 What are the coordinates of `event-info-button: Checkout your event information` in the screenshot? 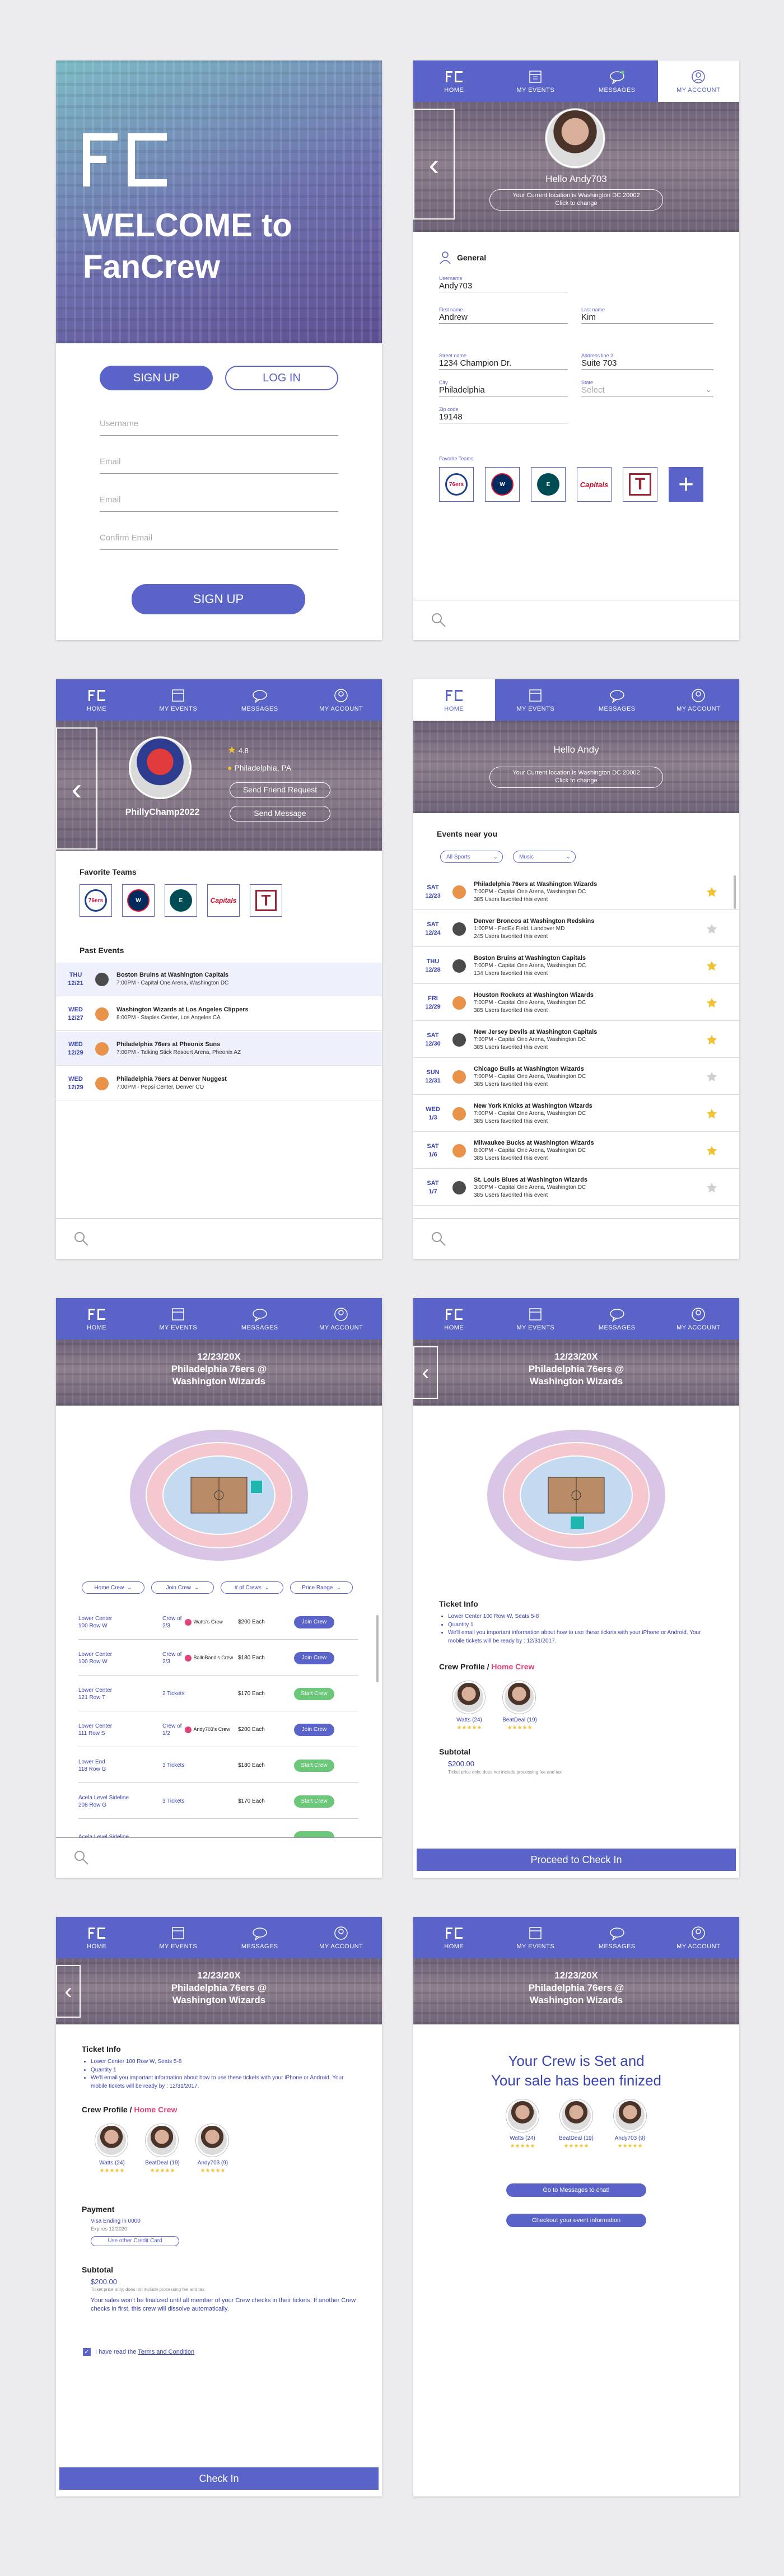 It's located at (576, 2221).